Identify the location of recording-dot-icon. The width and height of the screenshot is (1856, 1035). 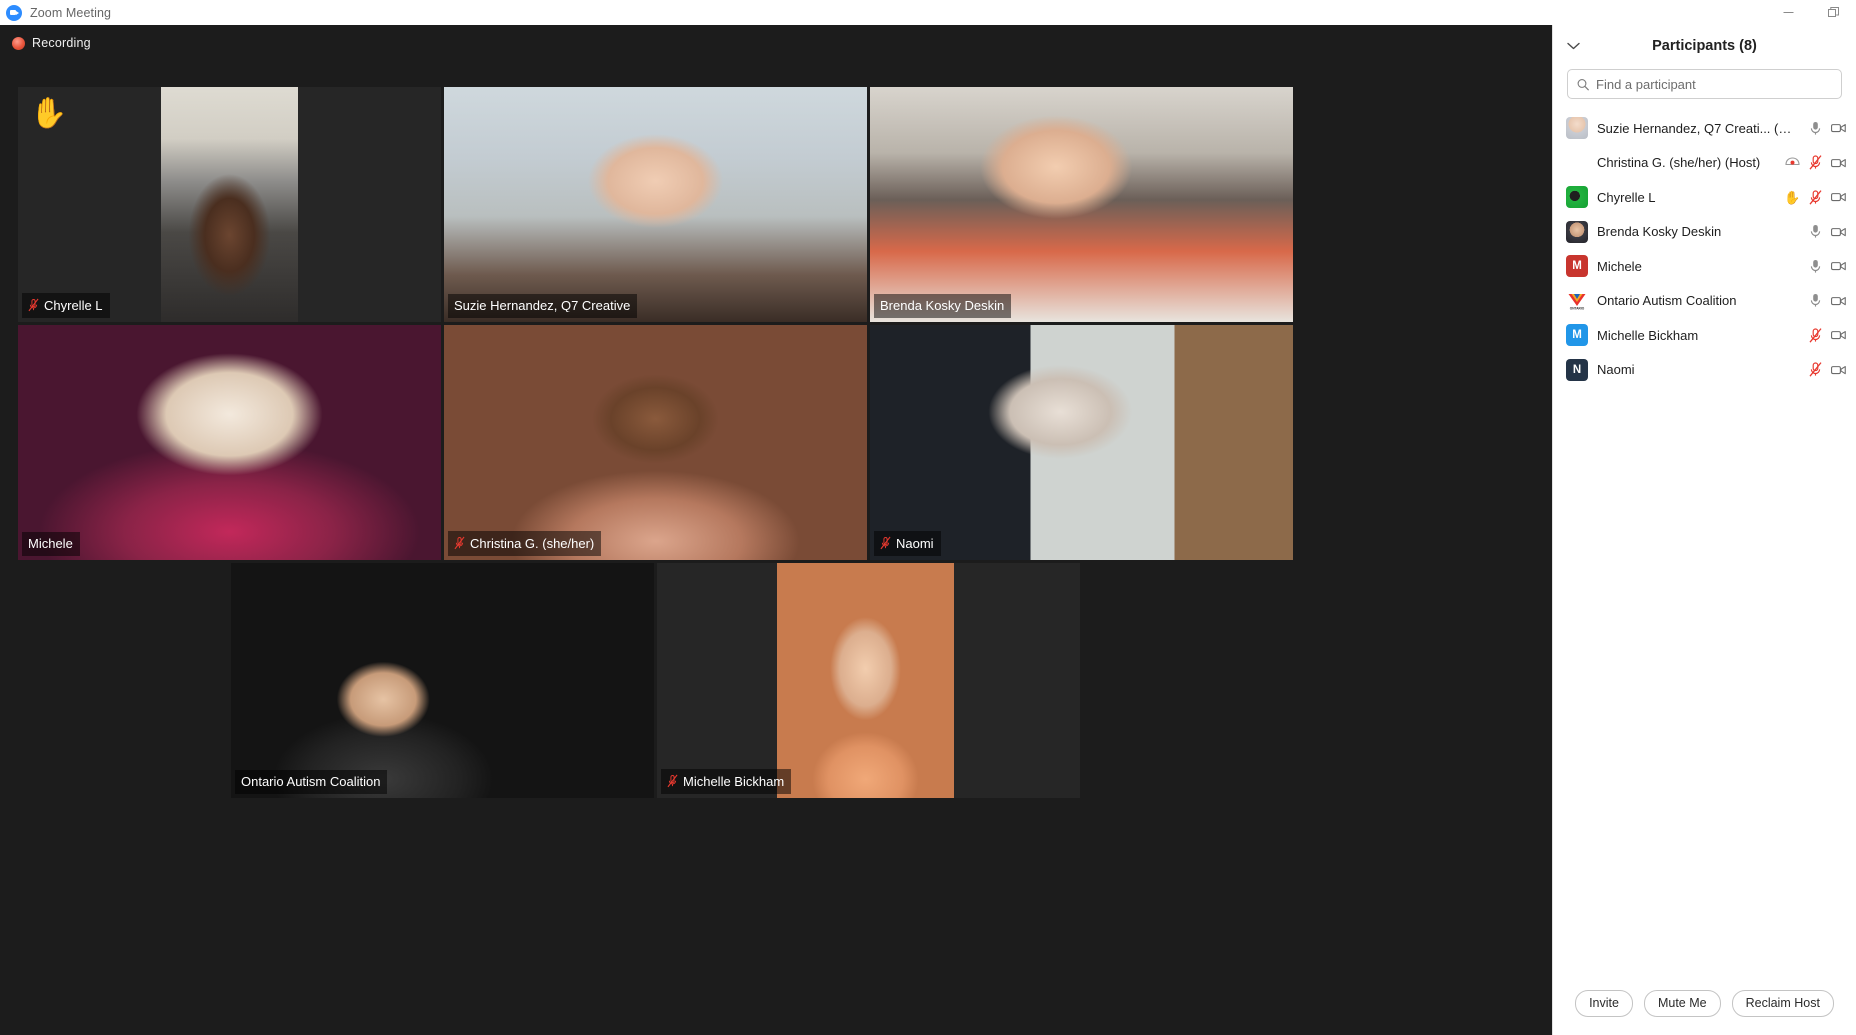
(18, 43).